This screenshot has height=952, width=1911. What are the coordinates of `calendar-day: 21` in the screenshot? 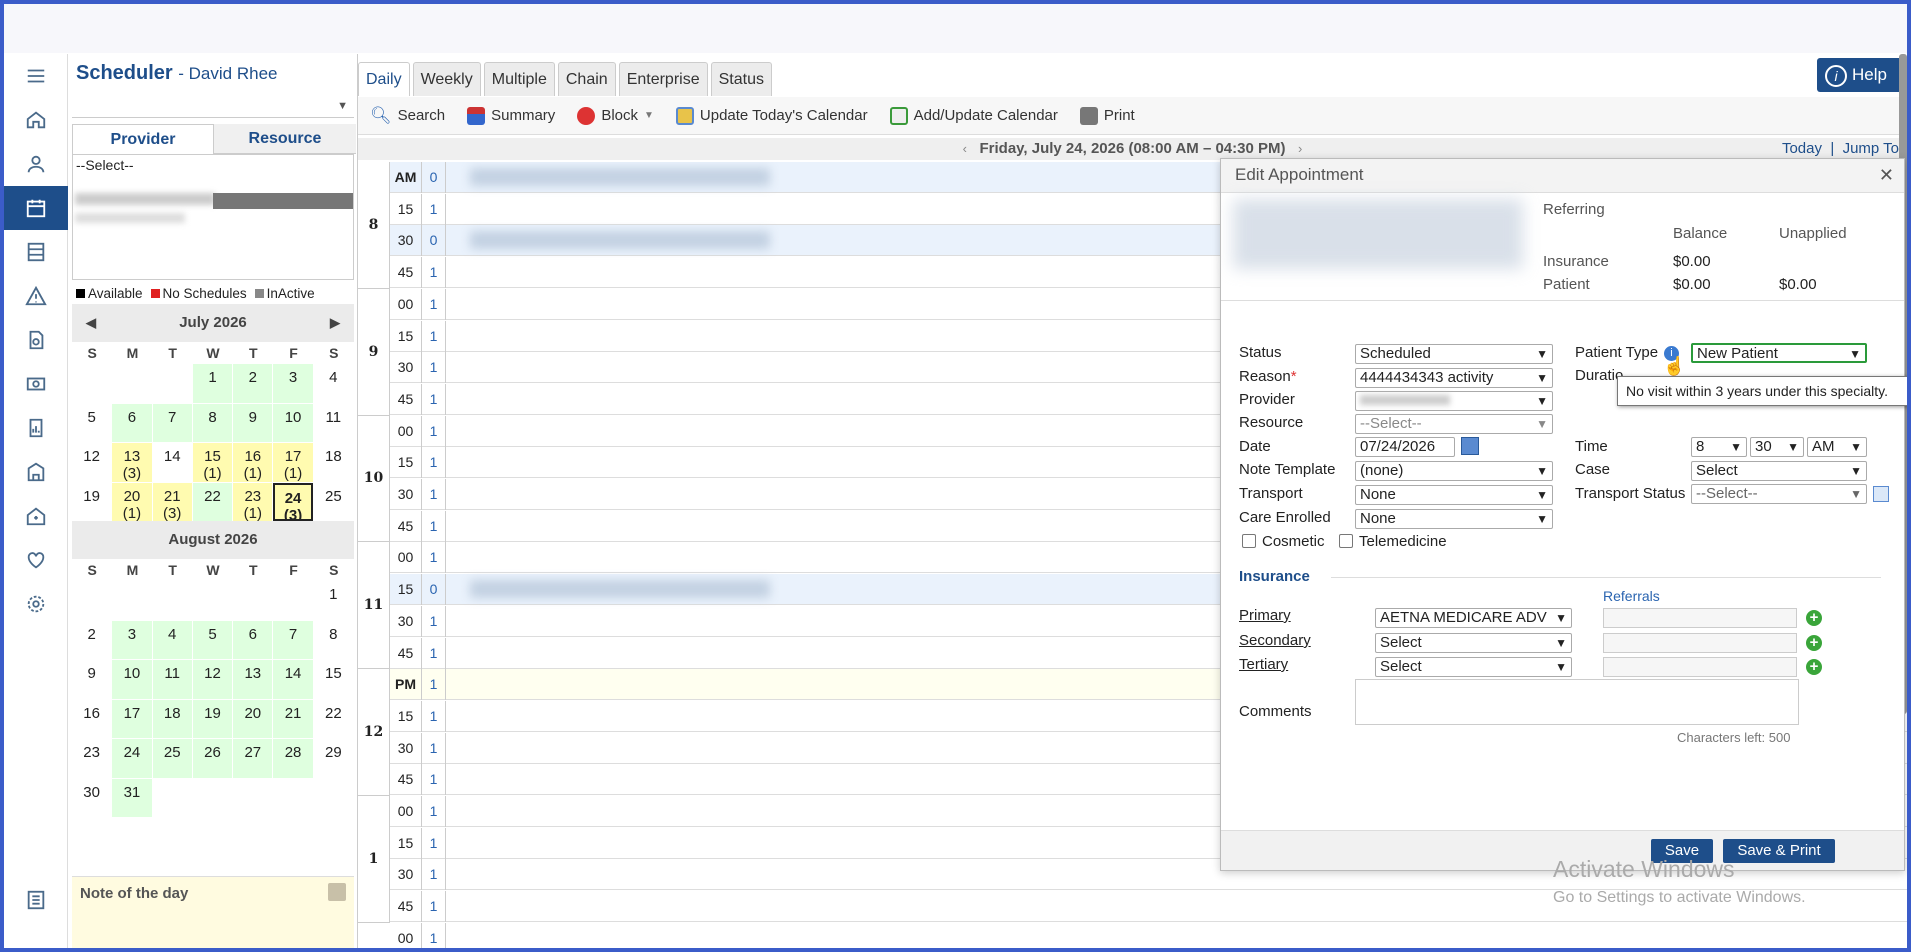 It's located at (293, 718).